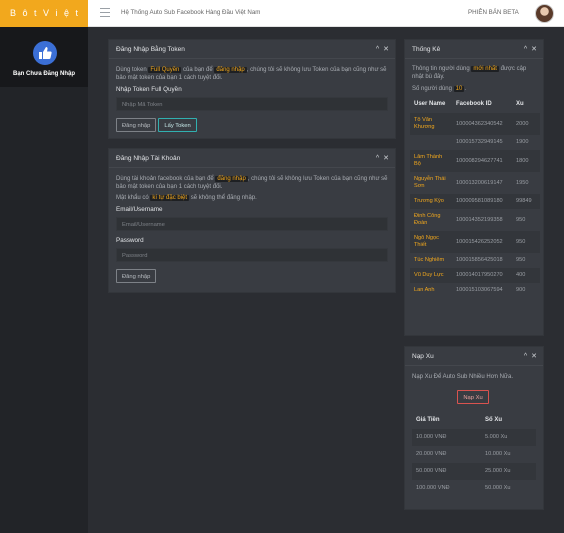  I want to click on table-row: Lan Anh 100015103067594 900, so click(475, 290).